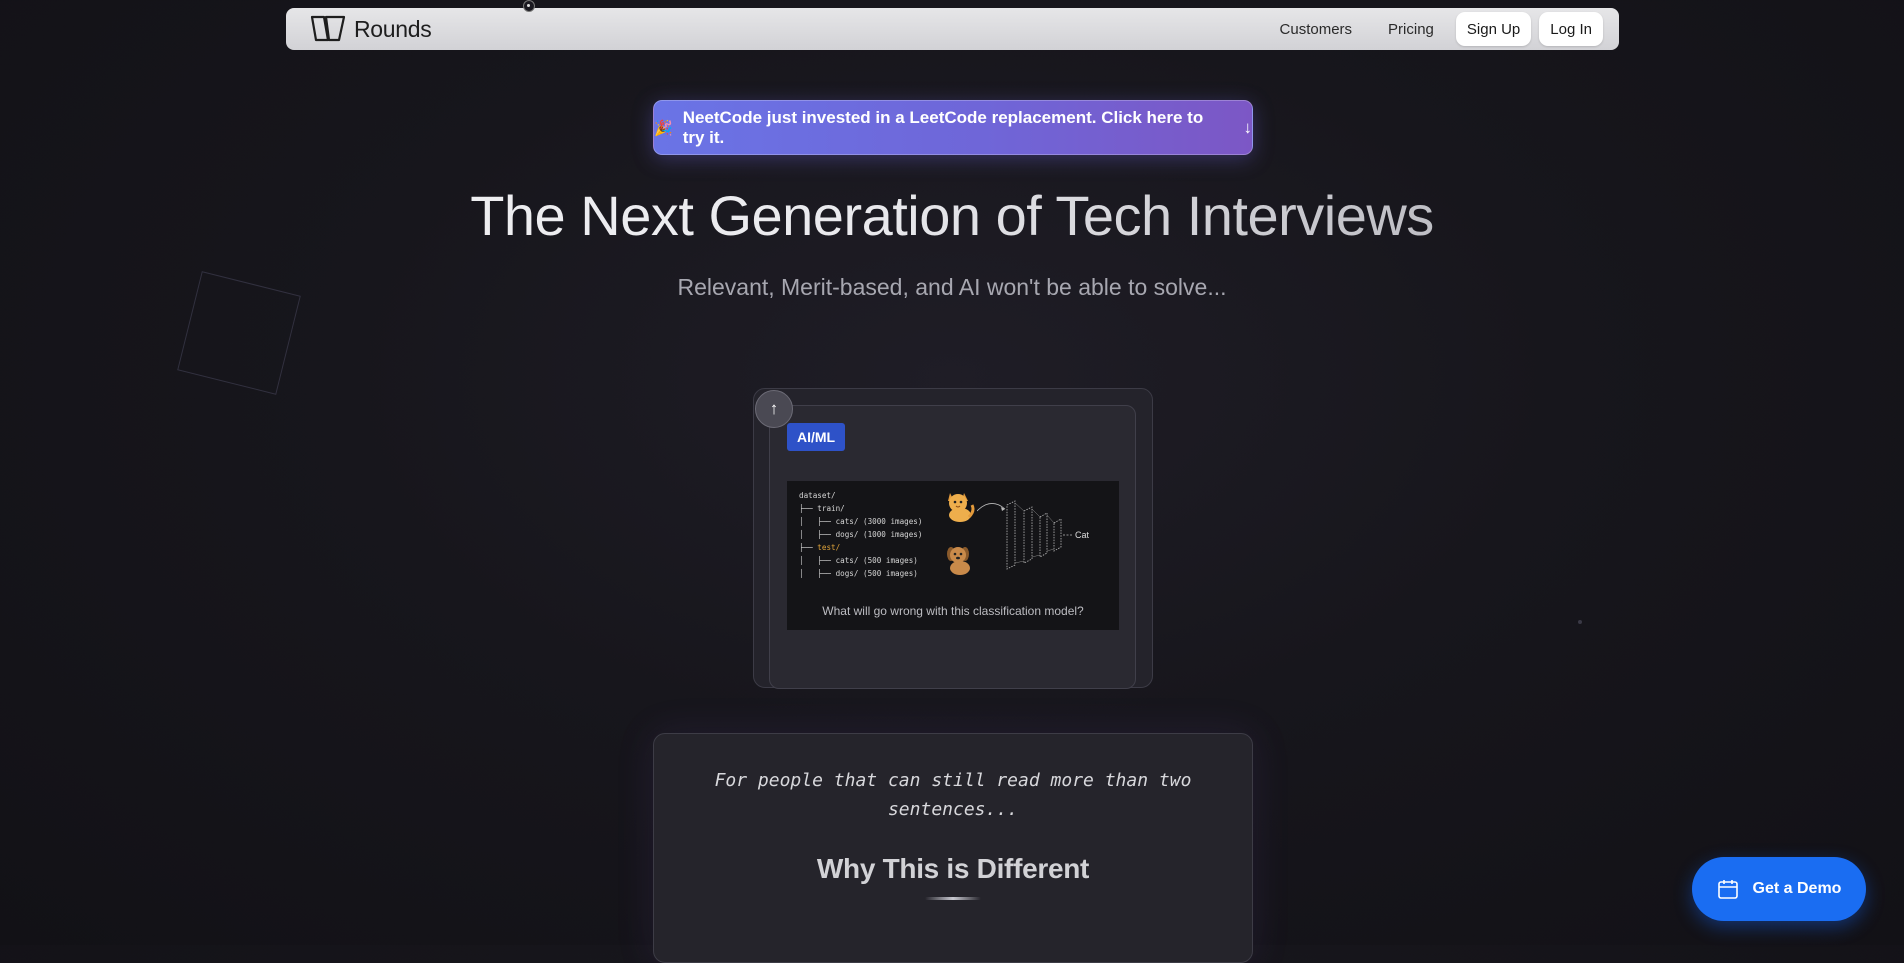 This screenshot has width=1904, height=963. What do you see at coordinates (1411, 29) in the screenshot?
I see `nav-link-pricing: Pricing` at bounding box center [1411, 29].